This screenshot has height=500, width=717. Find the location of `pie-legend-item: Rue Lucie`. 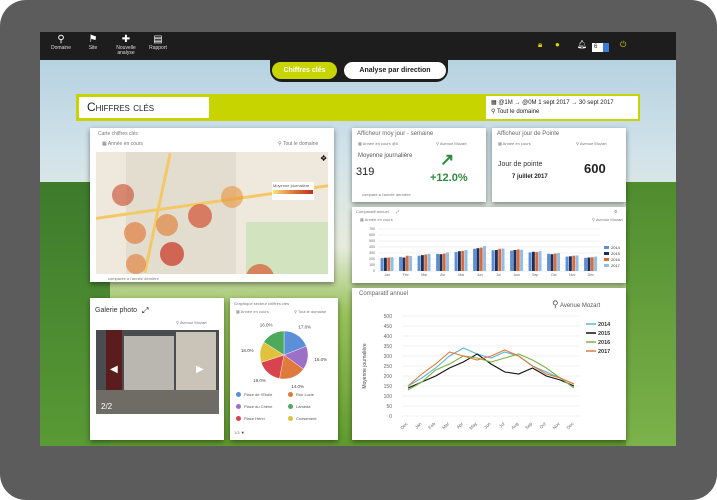

pie-legend-item: Rue Lucie is located at coordinates (301, 395).